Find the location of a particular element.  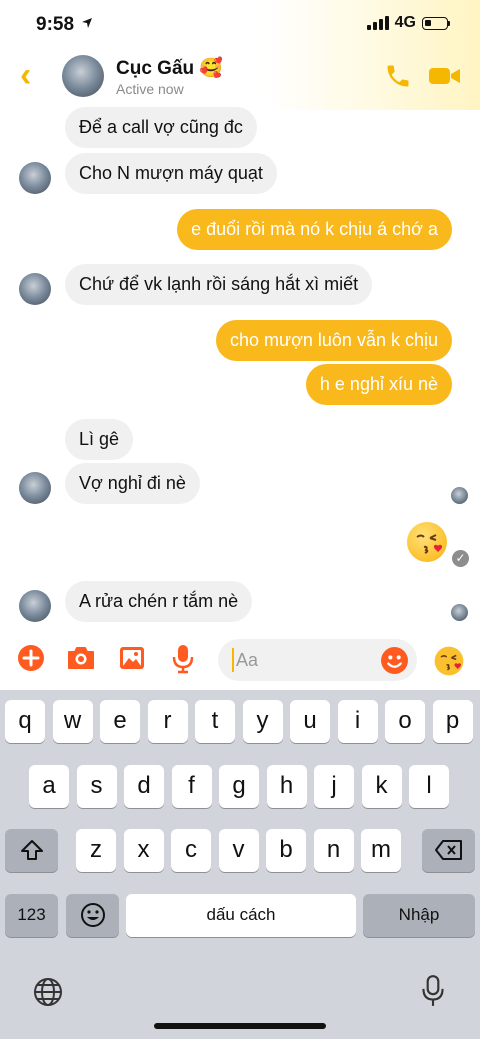

active-status: Active now is located at coordinates (150, 89).